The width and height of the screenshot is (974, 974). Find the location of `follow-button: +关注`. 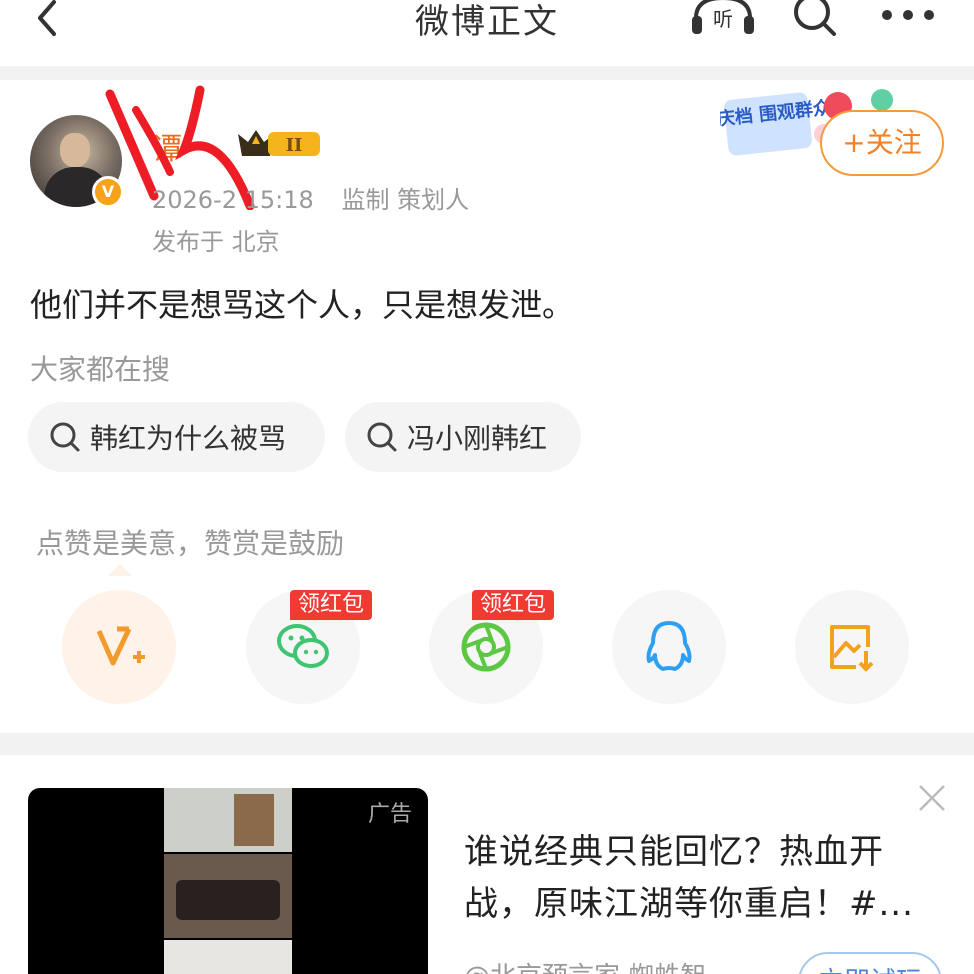

follow-button: +关注 is located at coordinates (882, 143).